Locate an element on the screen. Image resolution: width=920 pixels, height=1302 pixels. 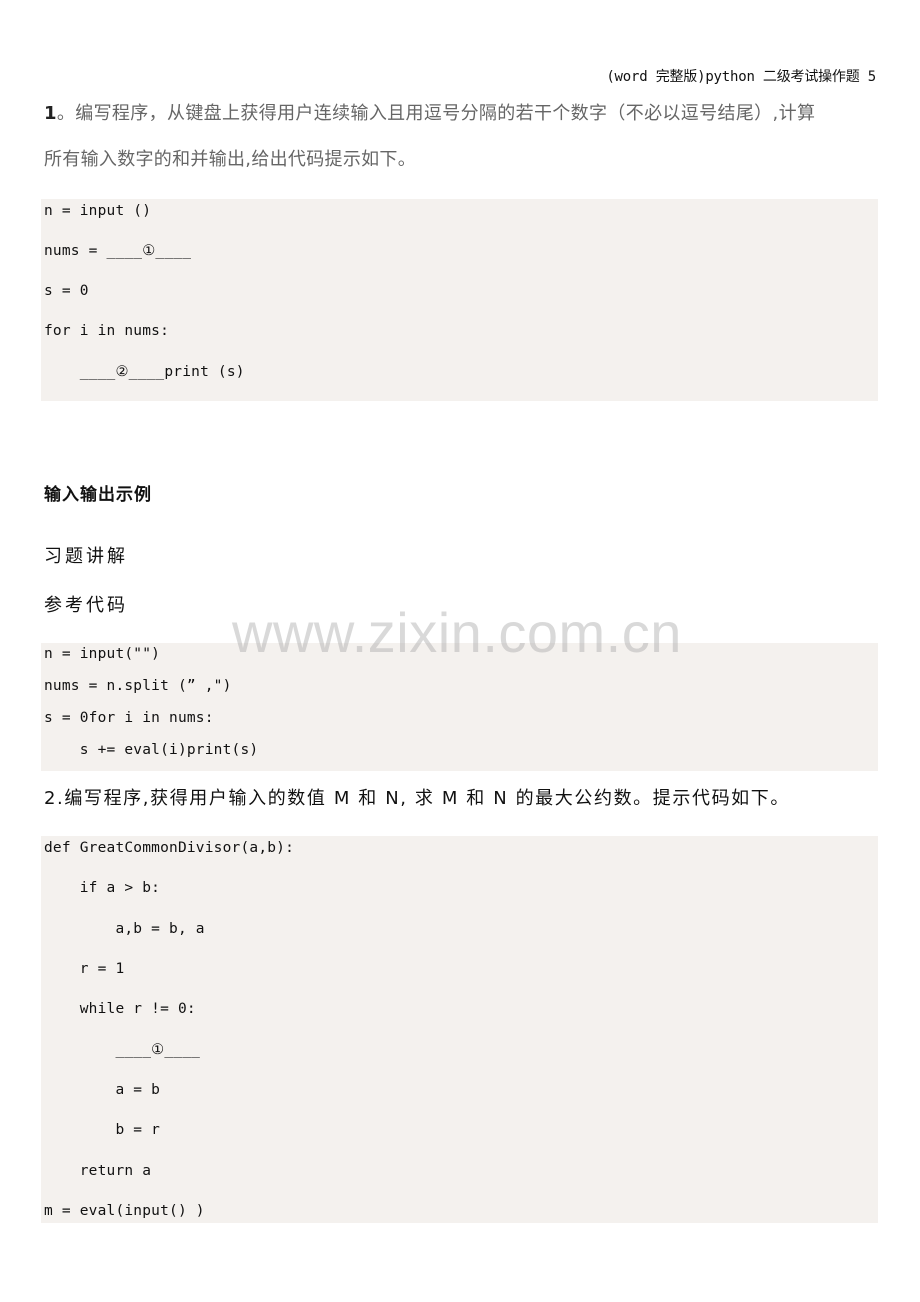
code-line: return a is located at coordinates (98, 1171).